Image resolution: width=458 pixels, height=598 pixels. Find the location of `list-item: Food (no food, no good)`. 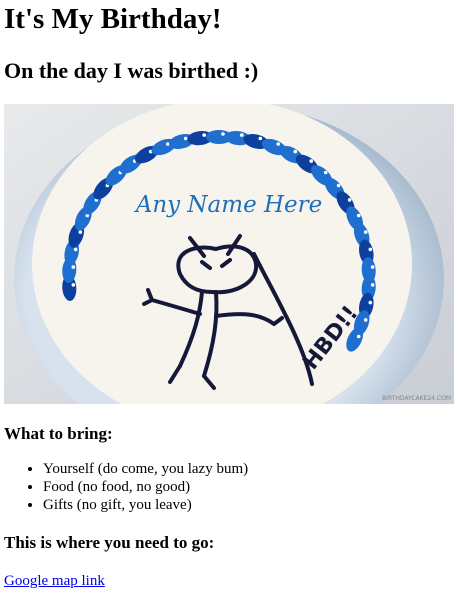

list-item: Food (no food, no good) is located at coordinates (250, 487).